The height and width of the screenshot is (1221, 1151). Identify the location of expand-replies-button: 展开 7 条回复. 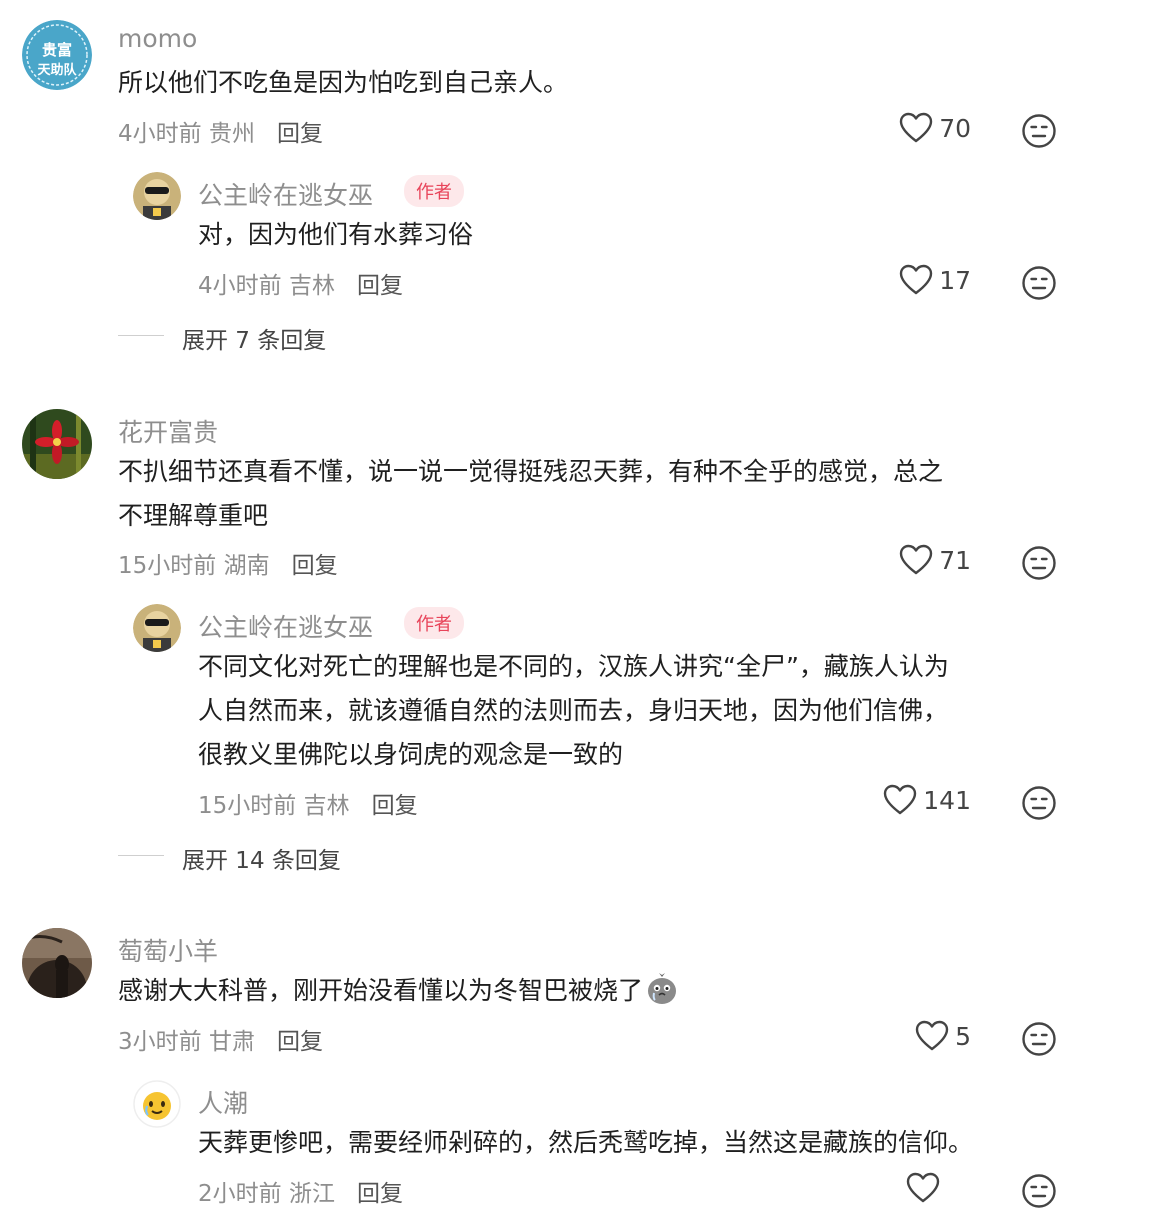
(254, 338).